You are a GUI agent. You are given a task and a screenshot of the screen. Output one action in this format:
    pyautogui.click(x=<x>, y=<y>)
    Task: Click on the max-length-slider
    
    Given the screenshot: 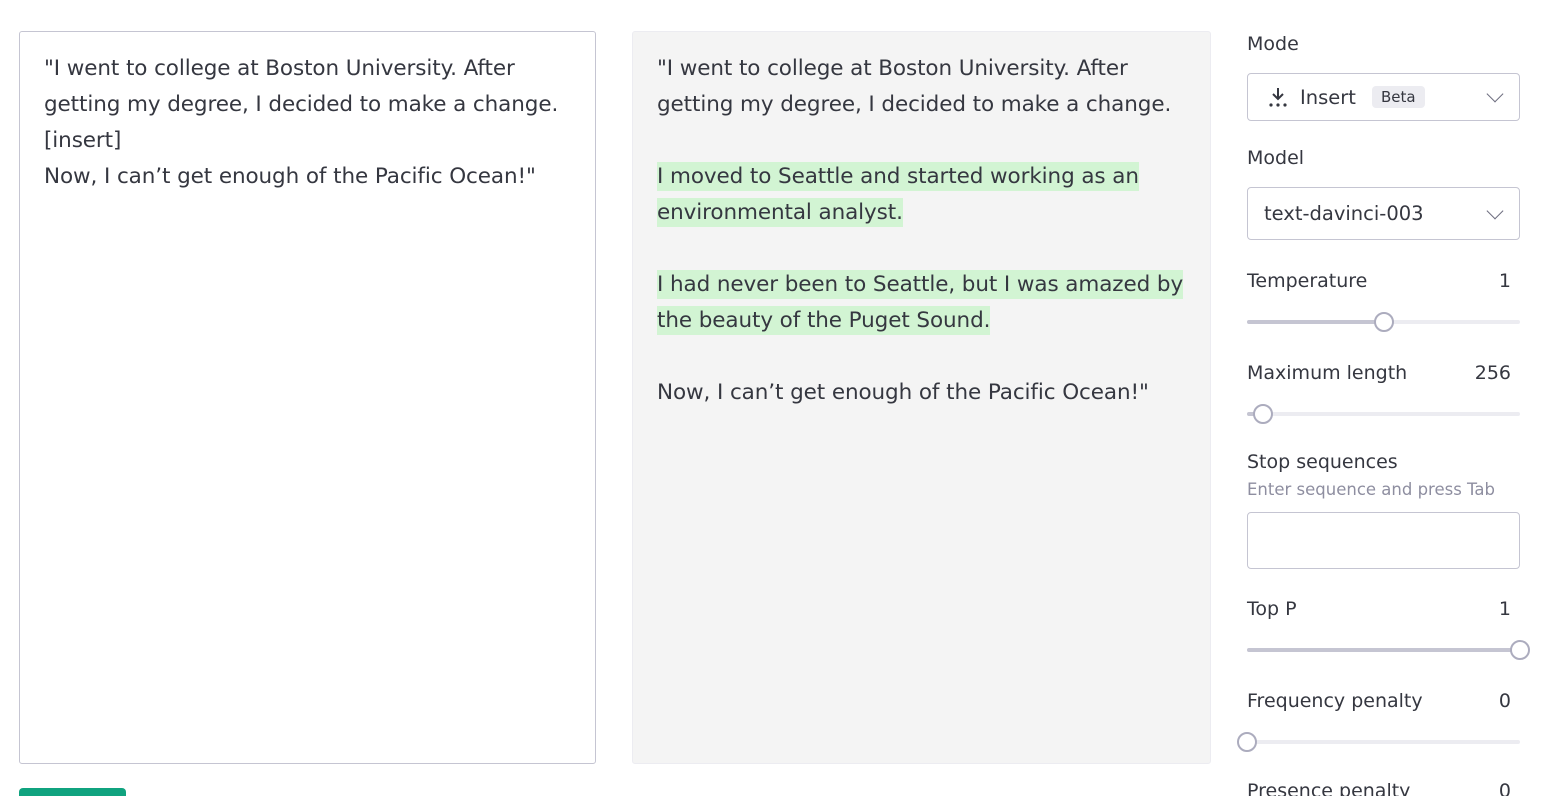 What is the action you would take?
    pyautogui.click(x=1383, y=414)
    